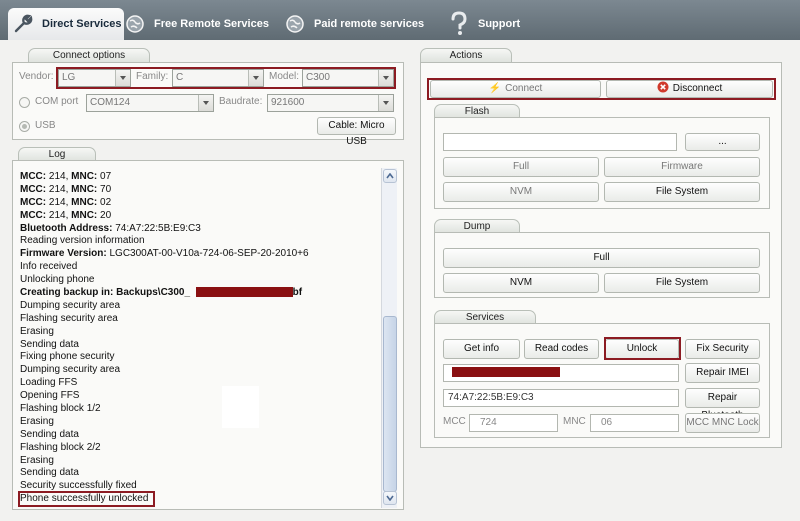  I want to click on usb-label: USB, so click(45, 125).